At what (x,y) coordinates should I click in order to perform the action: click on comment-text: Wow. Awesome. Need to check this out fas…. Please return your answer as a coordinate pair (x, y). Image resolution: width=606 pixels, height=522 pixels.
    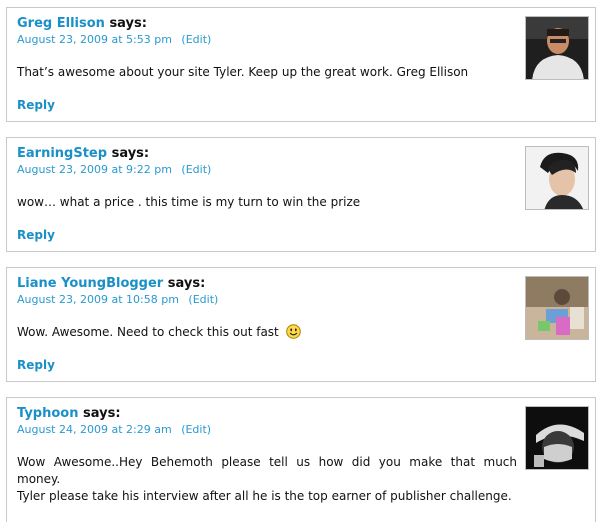
    Looking at the image, I should click on (265, 332).